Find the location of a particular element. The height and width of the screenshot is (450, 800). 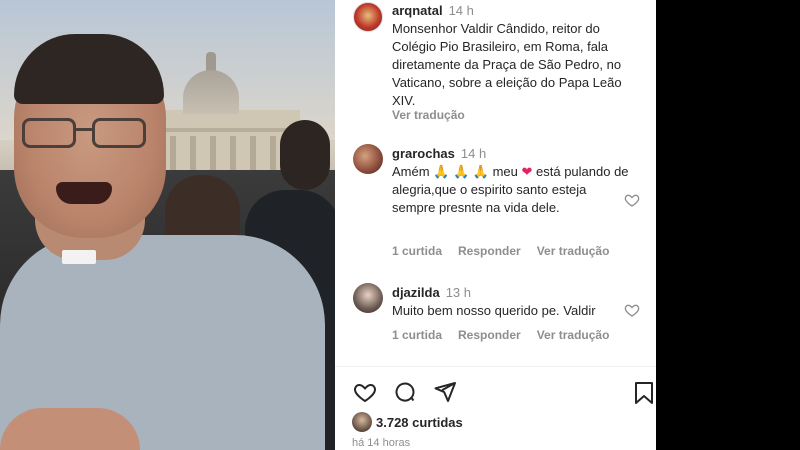

share-icon is located at coordinates (445, 392).